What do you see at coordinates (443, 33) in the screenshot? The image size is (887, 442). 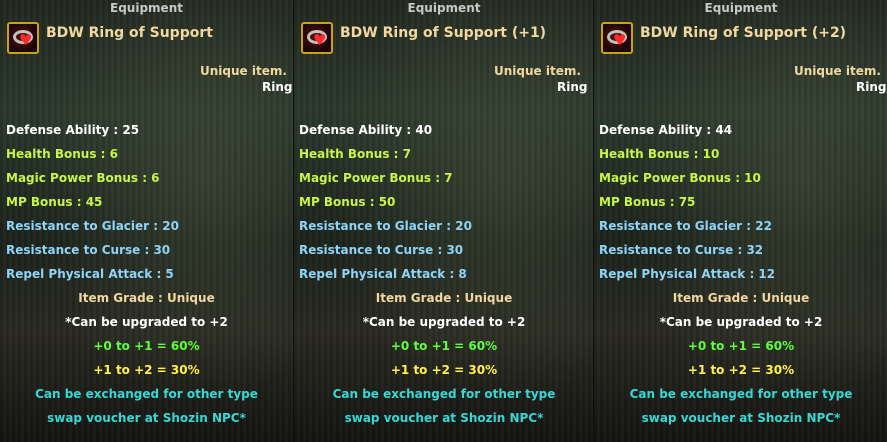 I see `item-title: BDW Ring of Support (+1)` at bounding box center [443, 33].